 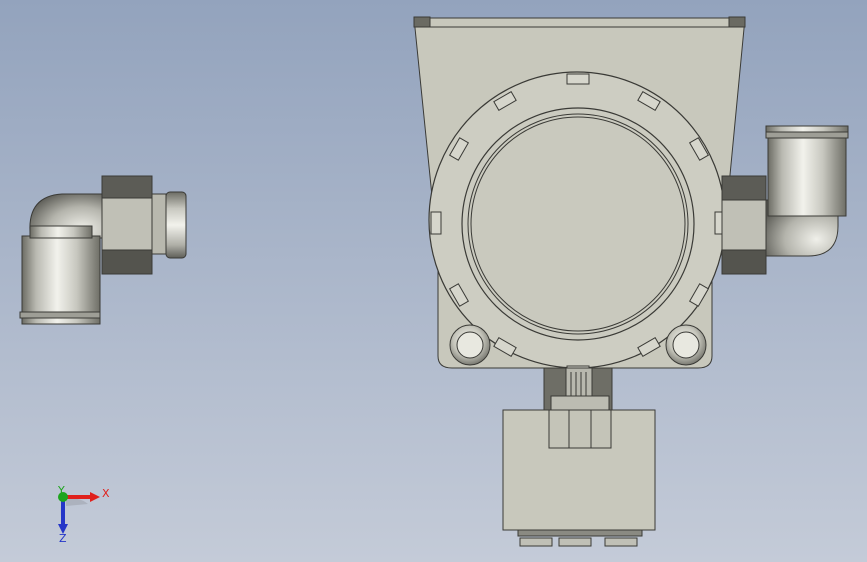 What do you see at coordinates (61, 490) in the screenshot?
I see `y-axis-label: Y` at bounding box center [61, 490].